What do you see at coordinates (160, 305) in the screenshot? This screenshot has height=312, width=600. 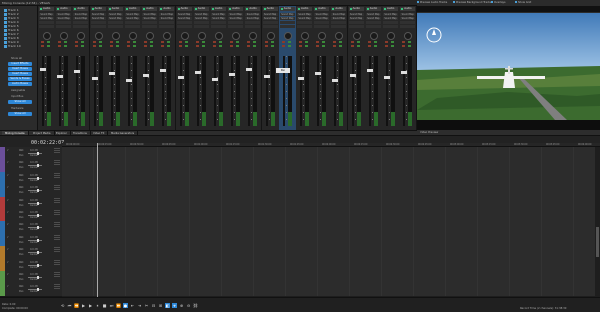 I see `trim-end-icon: ⊞` at bounding box center [160, 305].